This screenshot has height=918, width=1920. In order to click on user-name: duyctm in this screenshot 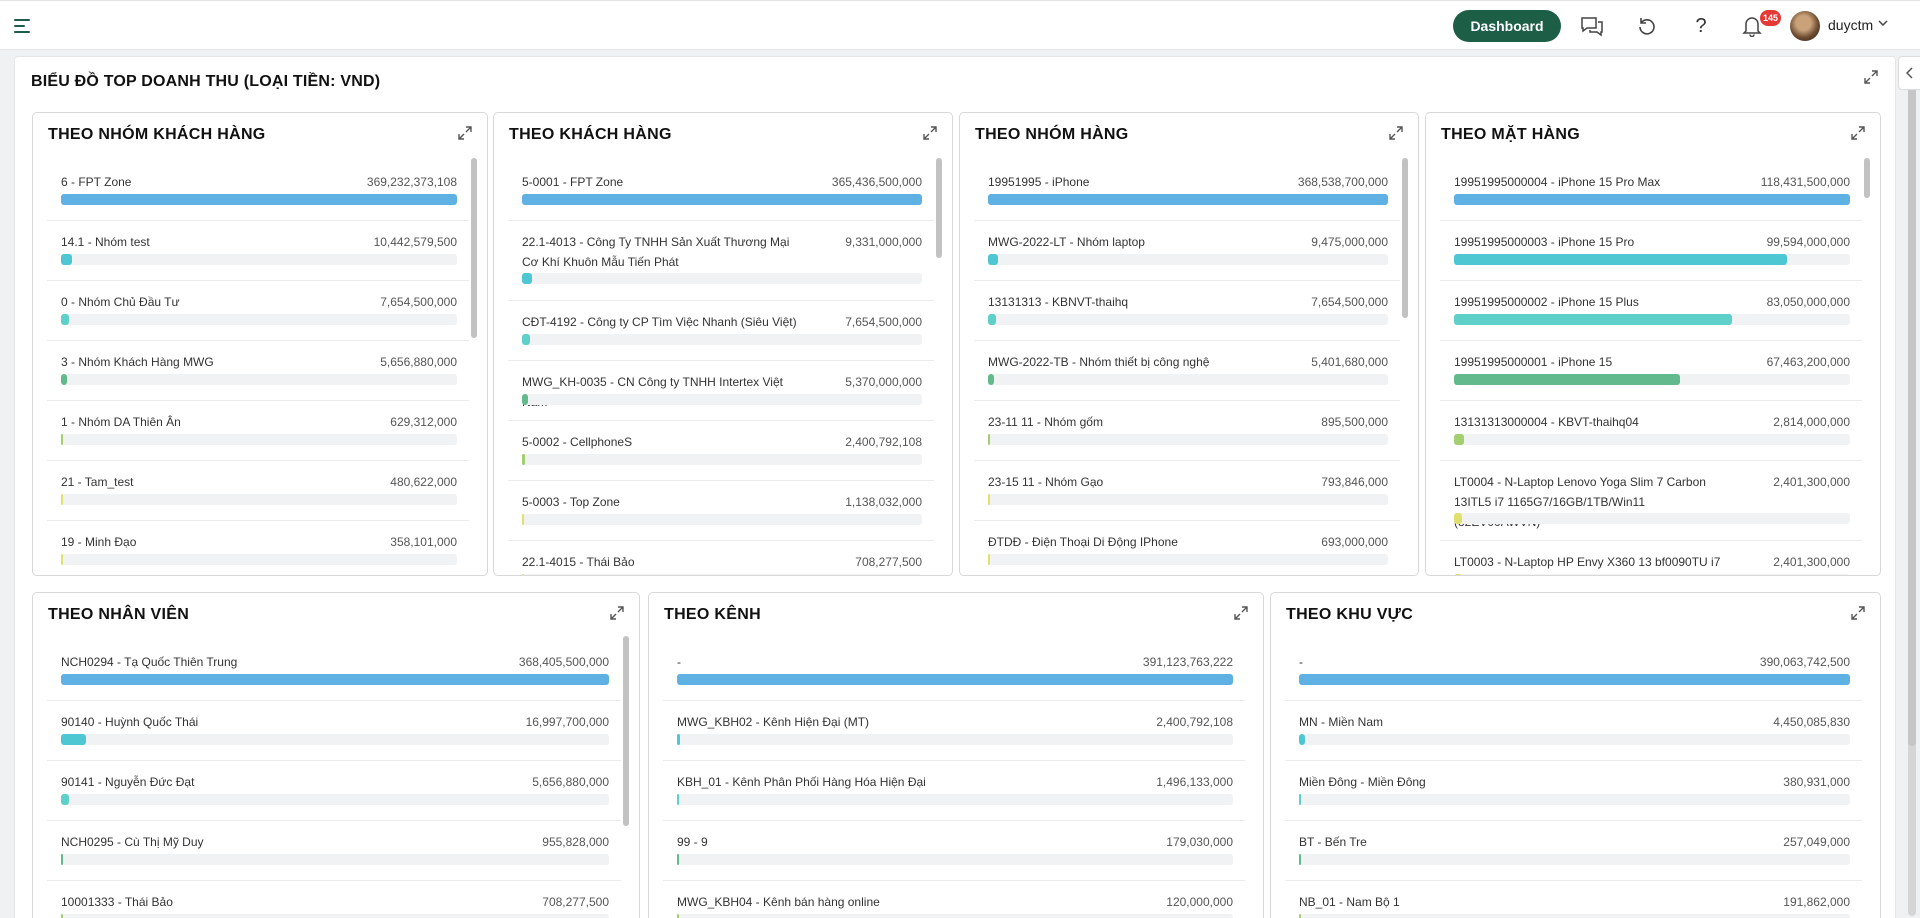, I will do `click(1850, 25)`.